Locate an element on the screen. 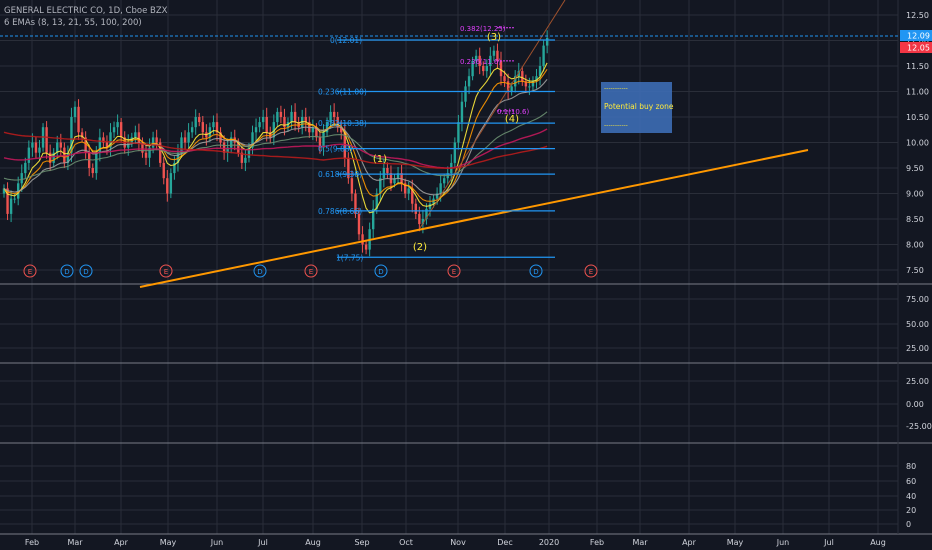 The height and width of the screenshot is (550, 932). x-tick-label: 2020 is located at coordinates (549, 542).